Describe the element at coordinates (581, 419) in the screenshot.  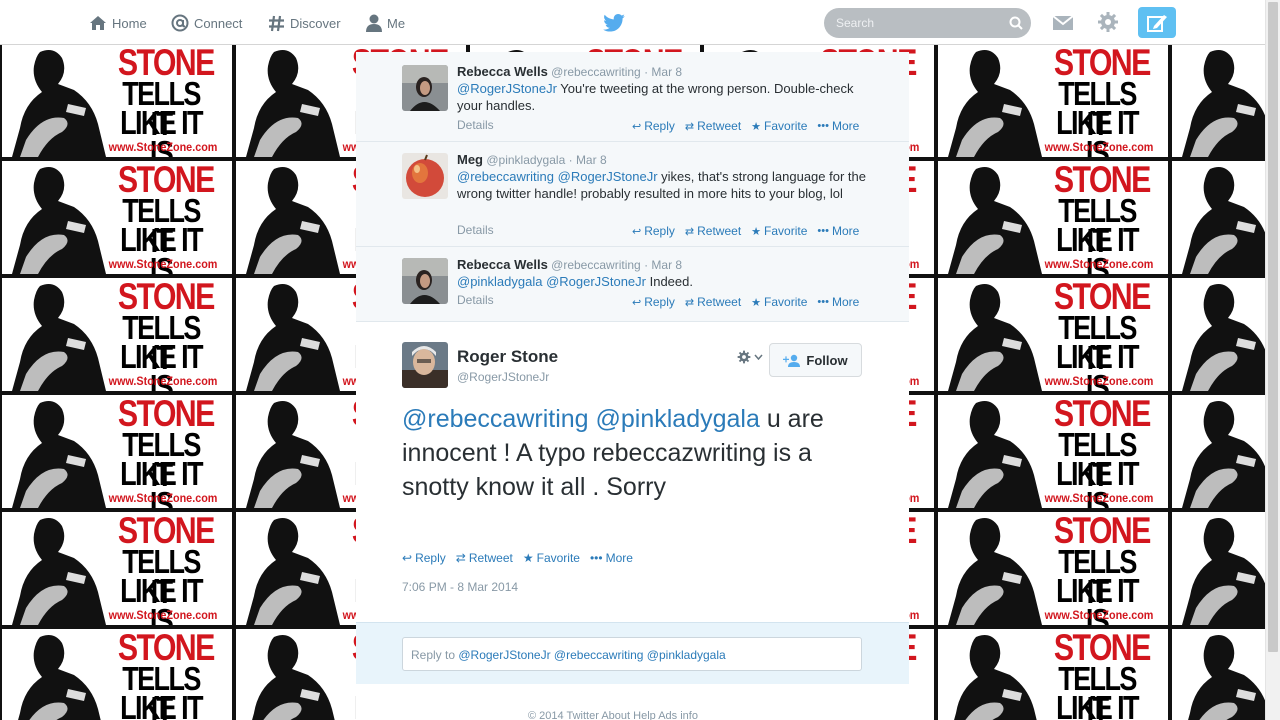
I see `main-tweet-mentions: @rebeccawriting @pinkladygala` at that location.